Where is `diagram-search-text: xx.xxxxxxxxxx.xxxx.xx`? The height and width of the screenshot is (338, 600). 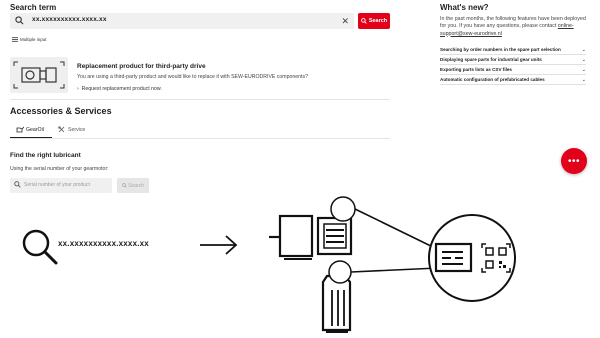 diagram-search-text: xx.xxxxxxxxxx.xxxx.xx is located at coordinates (103, 243).